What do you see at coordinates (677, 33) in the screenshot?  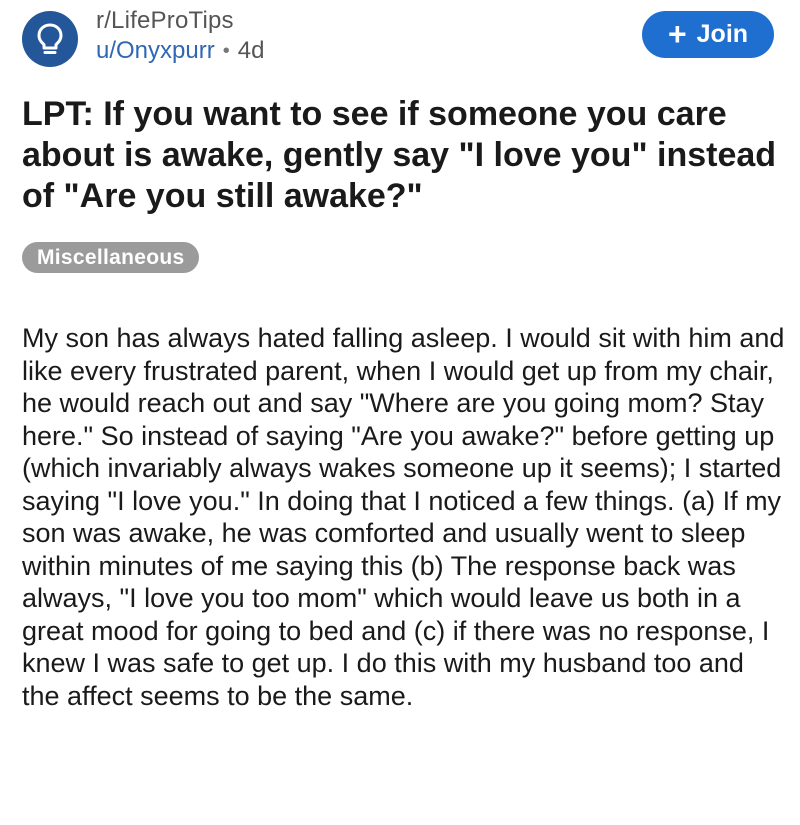 I see `plus-icon: +` at bounding box center [677, 33].